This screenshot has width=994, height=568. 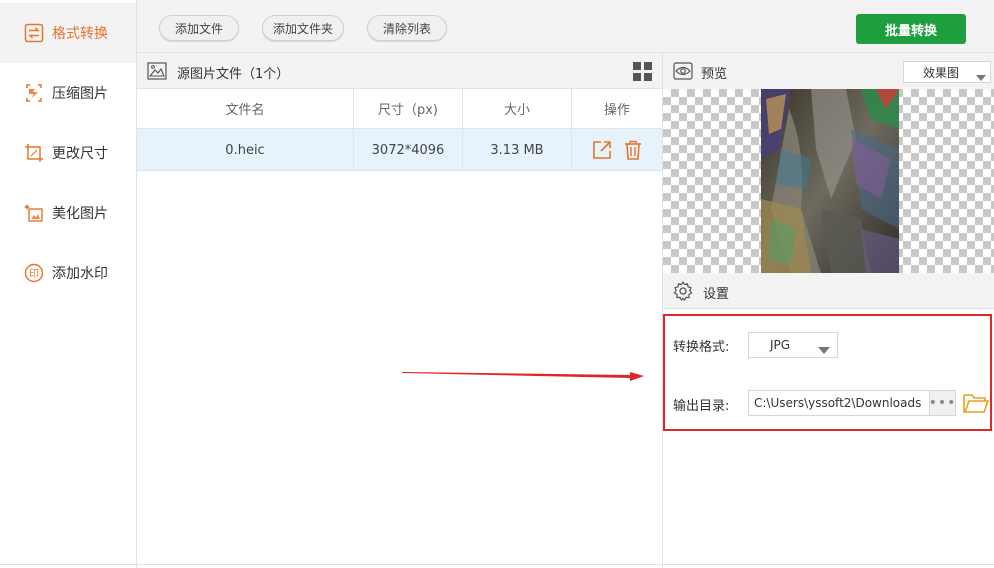 I want to click on compress-icon, so click(x=34, y=93).